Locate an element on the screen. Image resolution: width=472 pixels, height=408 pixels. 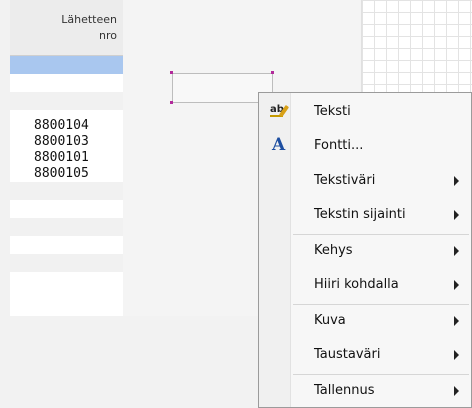
menu-item-tekstivari: Tekstiväri is located at coordinates (365, 181).